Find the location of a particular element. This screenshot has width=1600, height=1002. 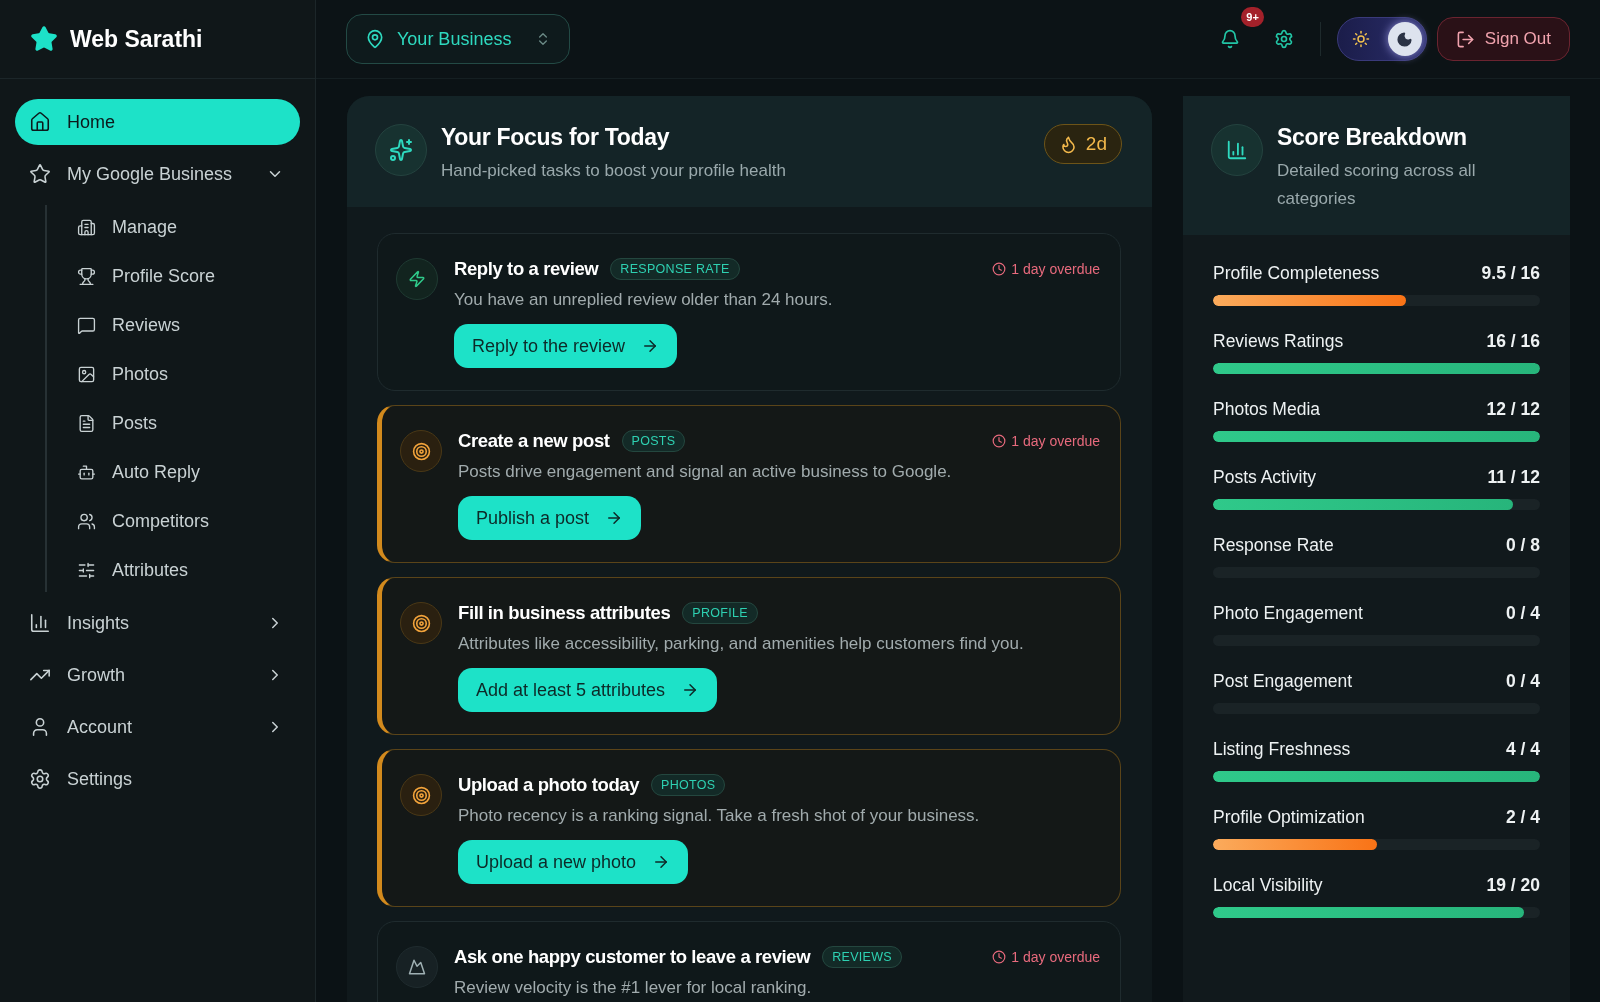

task-description: Photo recency is a ranking signal. Take a fresh shot of your business. is located at coordinates (719, 816).